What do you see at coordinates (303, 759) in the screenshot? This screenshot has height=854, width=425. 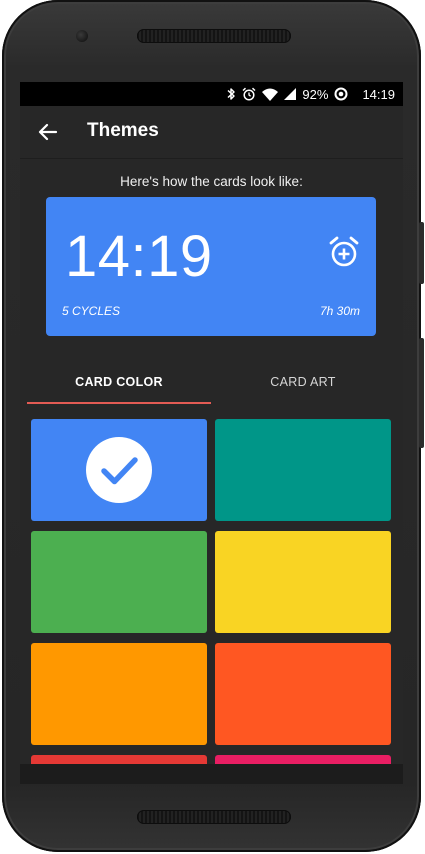 I see `color-swatch-pink` at bounding box center [303, 759].